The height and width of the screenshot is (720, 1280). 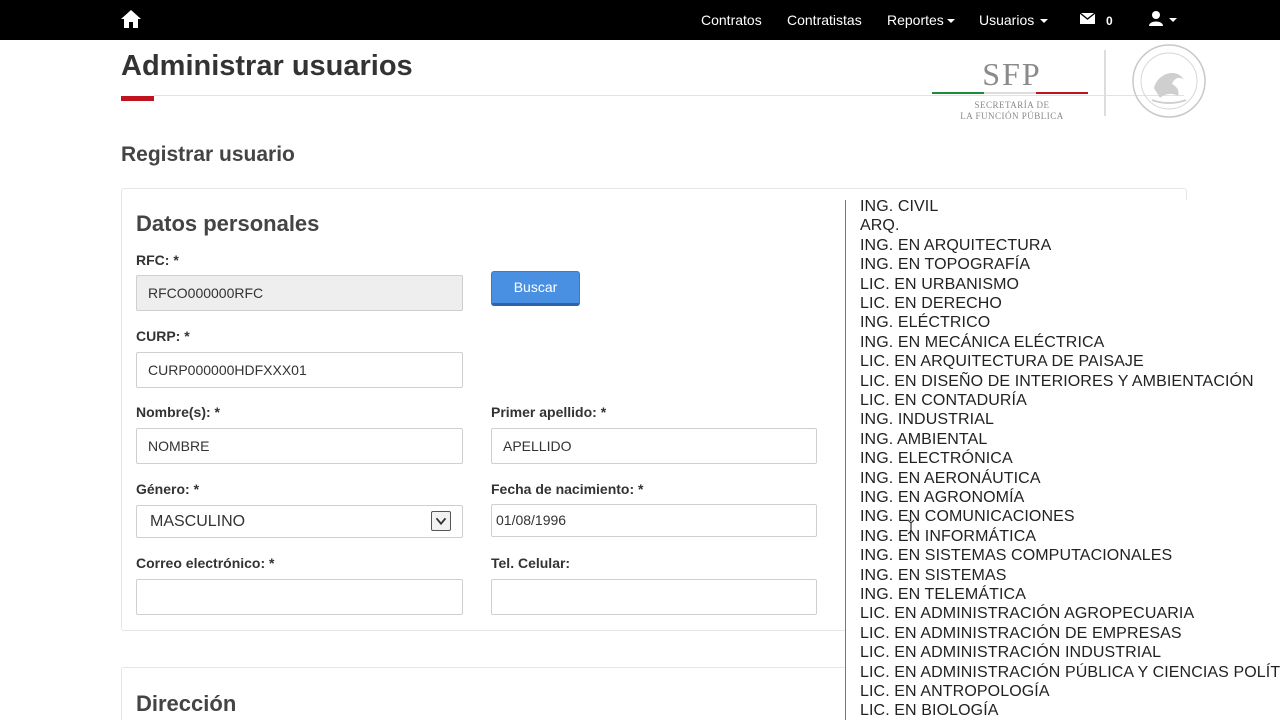 What do you see at coordinates (955, 246) in the screenshot?
I see `dropdown-option: ING. EN ARQUITECTURA` at bounding box center [955, 246].